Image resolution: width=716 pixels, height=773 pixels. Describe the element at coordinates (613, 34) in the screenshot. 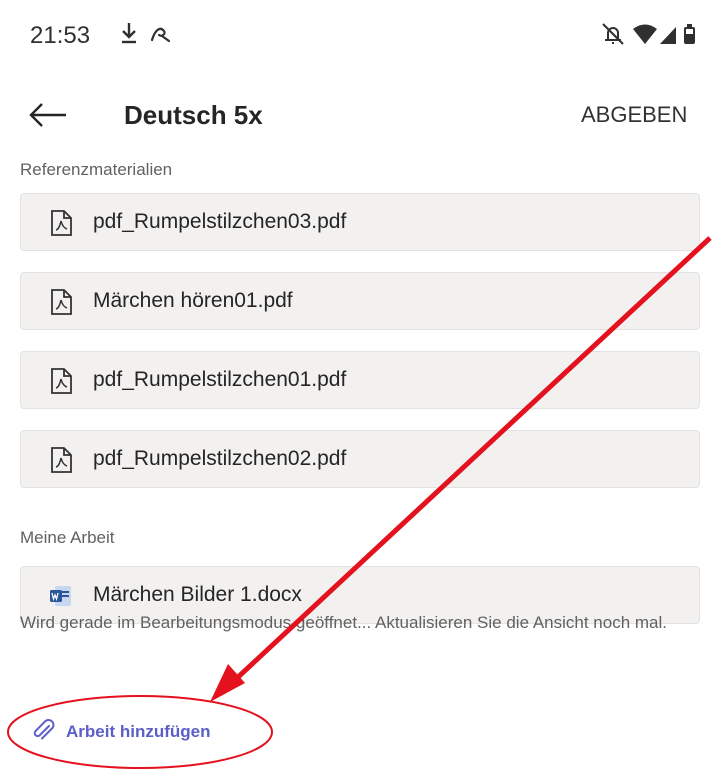

I see `bell-off-icon` at that location.